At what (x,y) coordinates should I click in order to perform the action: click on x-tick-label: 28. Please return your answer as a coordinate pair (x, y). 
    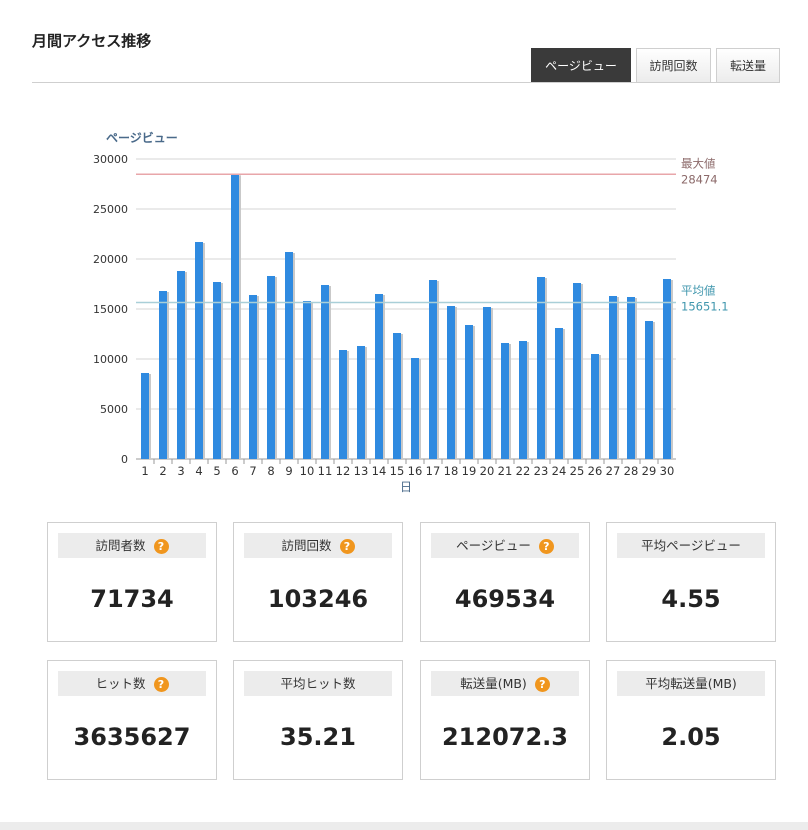
    Looking at the image, I should click on (631, 471).